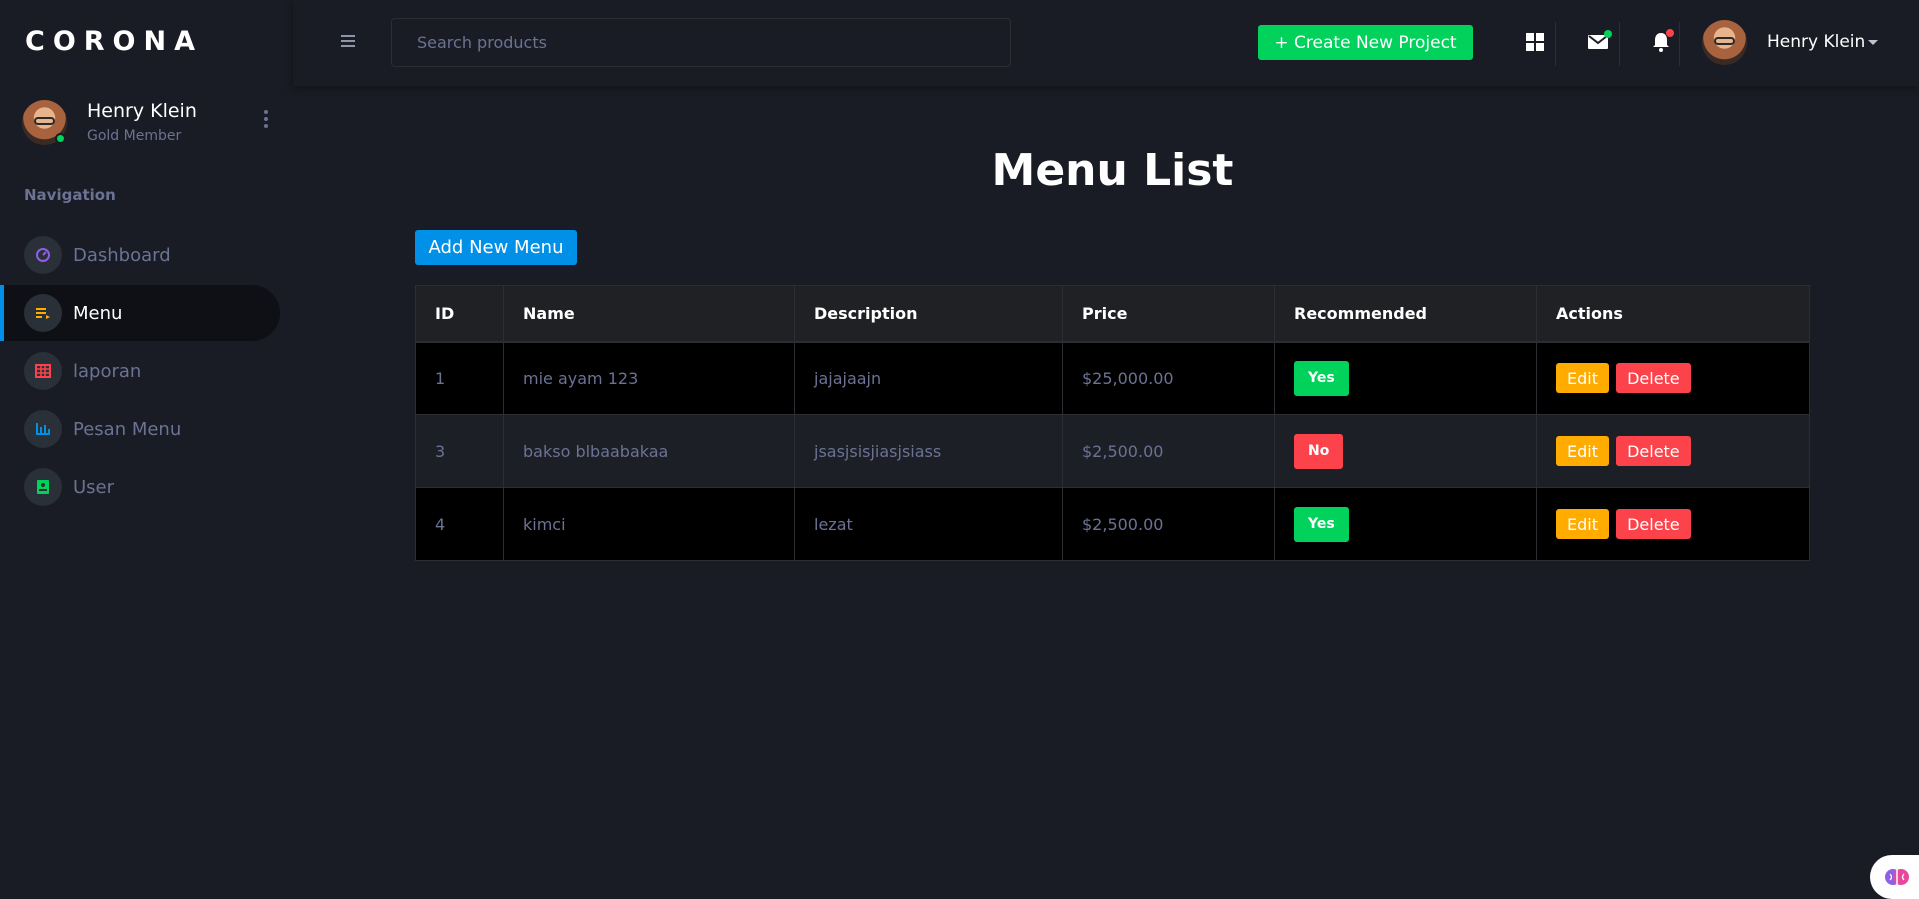  I want to click on grid-icon, so click(1535, 42).